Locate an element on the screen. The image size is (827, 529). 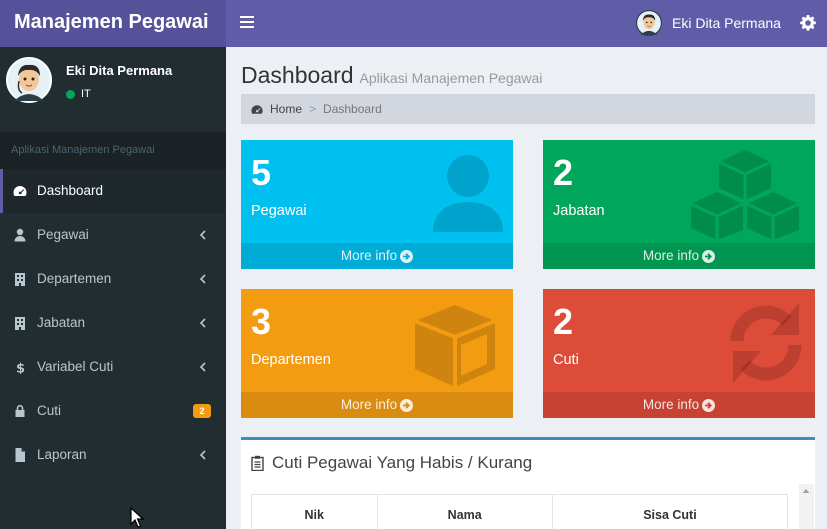
top-navbar: Eki Dita Permana is located at coordinates (526, 23).